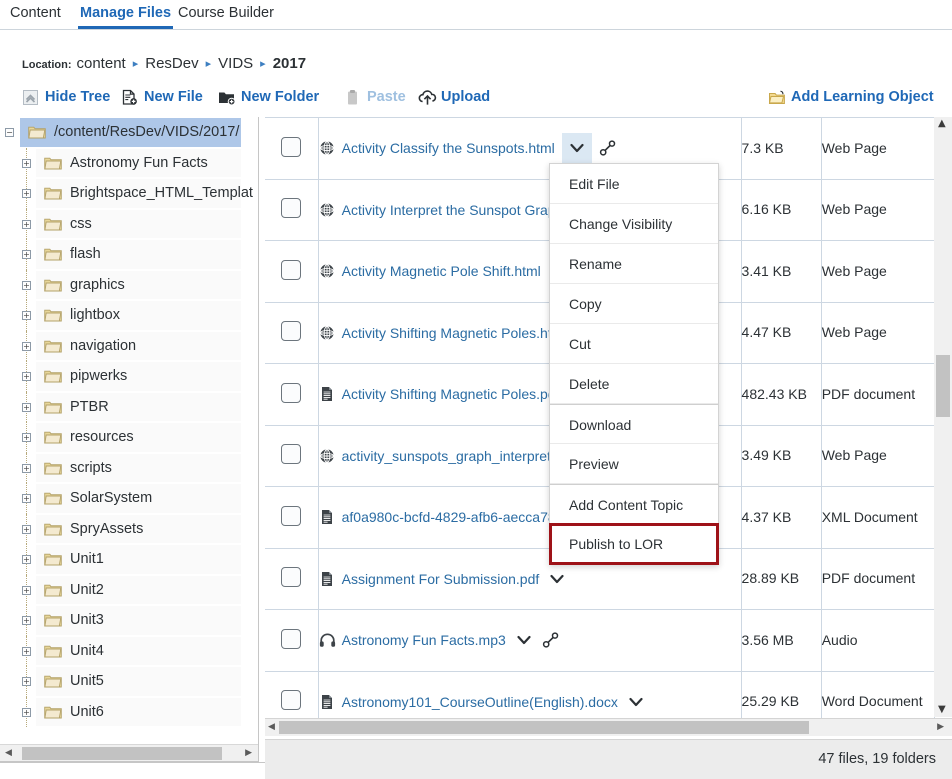 The height and width of the screenshot is (779, 952). Describe the element at coordinates (449, 210) in the screenshot. I see `file-name-link: Activity Interpret the Sunspot Grap` at that location.